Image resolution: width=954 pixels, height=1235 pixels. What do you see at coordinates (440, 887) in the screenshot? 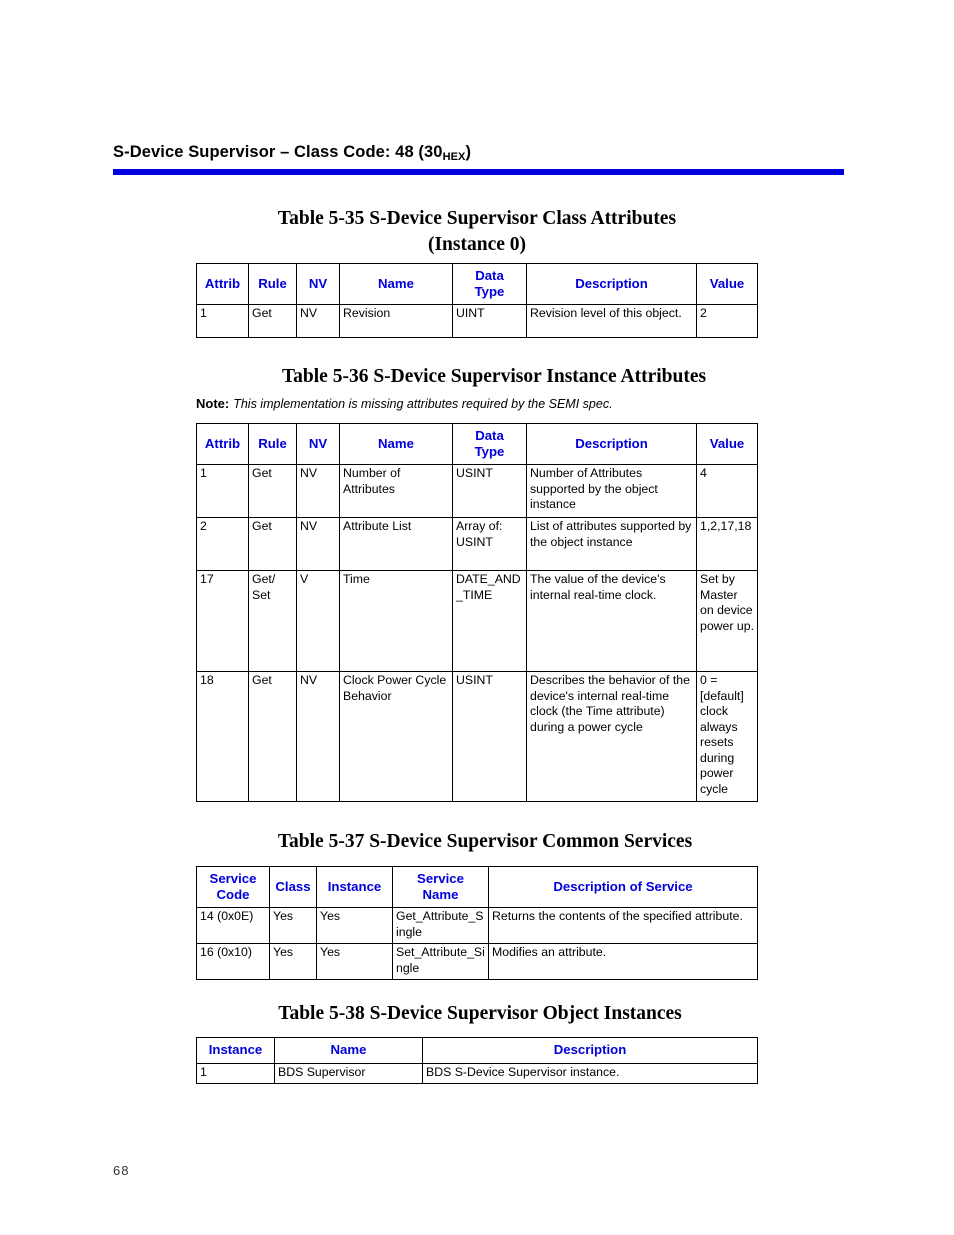
I see `column-header-service-name: Service Name` at bounding box center [440, 887].